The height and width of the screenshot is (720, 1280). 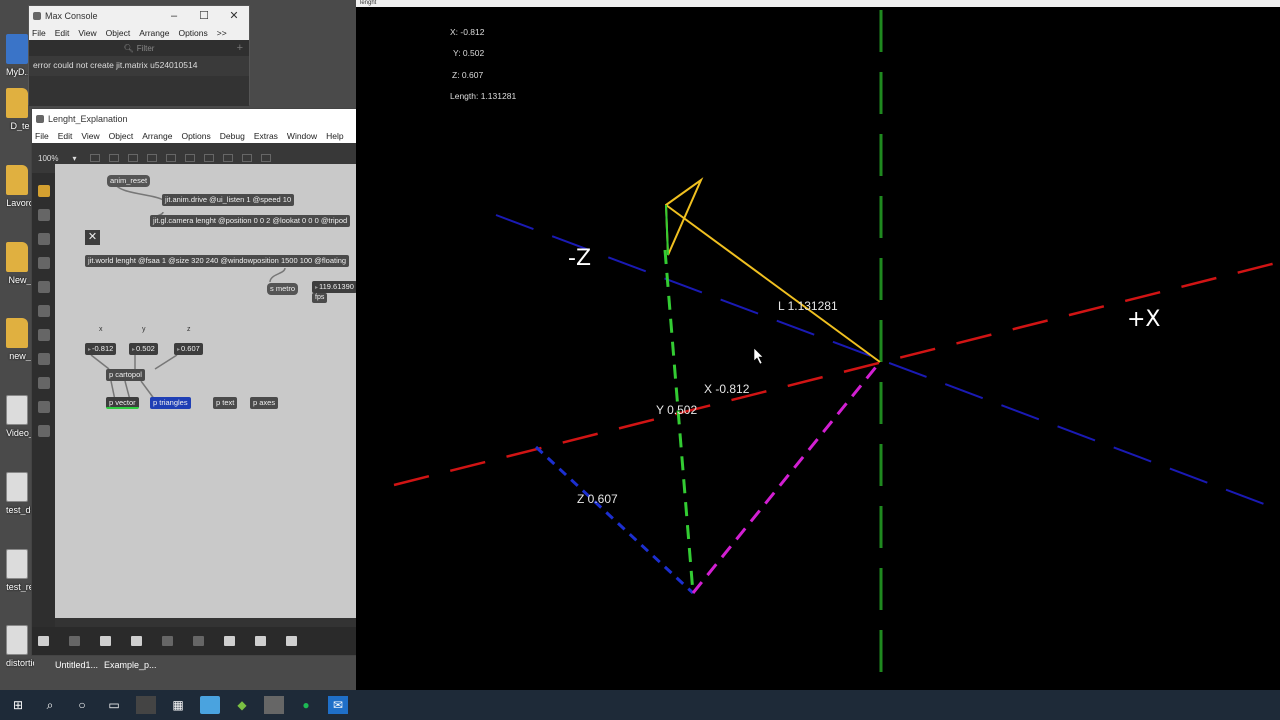 I want to click on console-empty-area, so click(x=139, y=91).